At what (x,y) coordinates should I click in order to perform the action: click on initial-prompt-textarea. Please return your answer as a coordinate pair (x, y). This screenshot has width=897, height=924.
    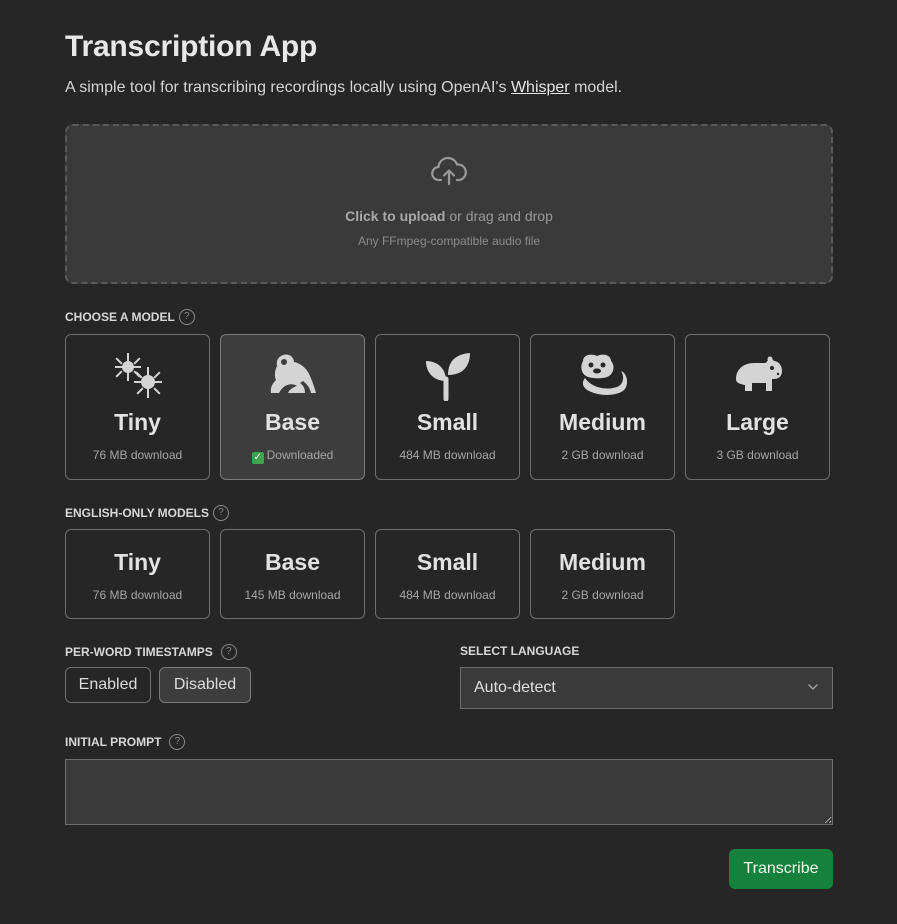
    Looking at the image, I should click on (449, 792).